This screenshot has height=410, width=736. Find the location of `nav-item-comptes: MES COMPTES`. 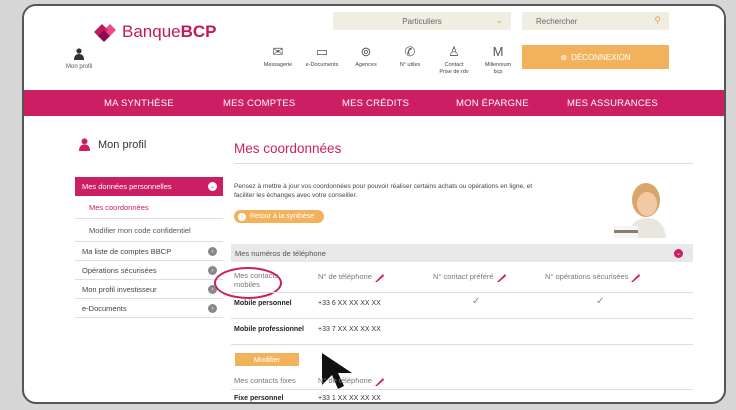

nav-item-comptes: MES COMPTES is located at coordinates (259, 103).